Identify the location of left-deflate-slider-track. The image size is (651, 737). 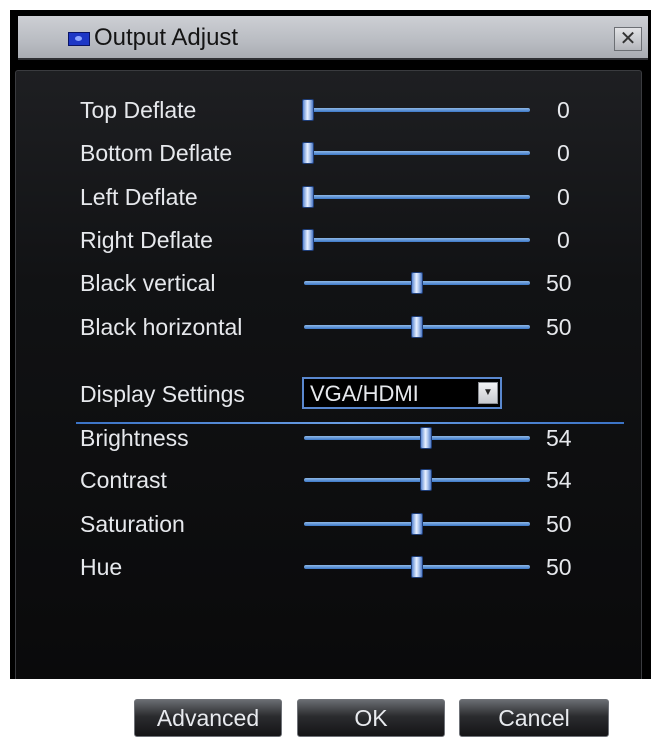
(417, 197).